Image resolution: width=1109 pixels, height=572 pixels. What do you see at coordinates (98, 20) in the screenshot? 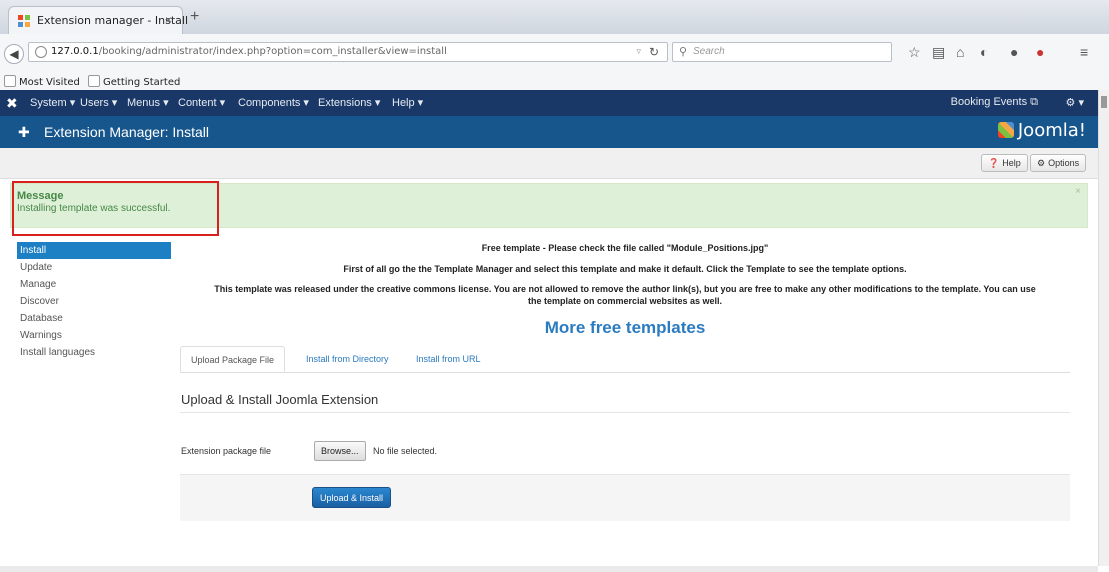
I see `browser-tab: Extension manager - Install ×` at bounding box center [98, 20].